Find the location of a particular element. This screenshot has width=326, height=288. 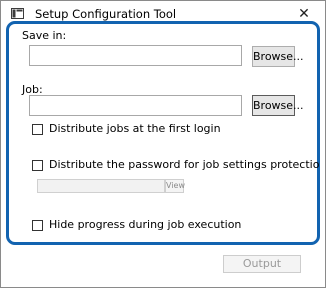

job-field is located at coordinates (135, 105).